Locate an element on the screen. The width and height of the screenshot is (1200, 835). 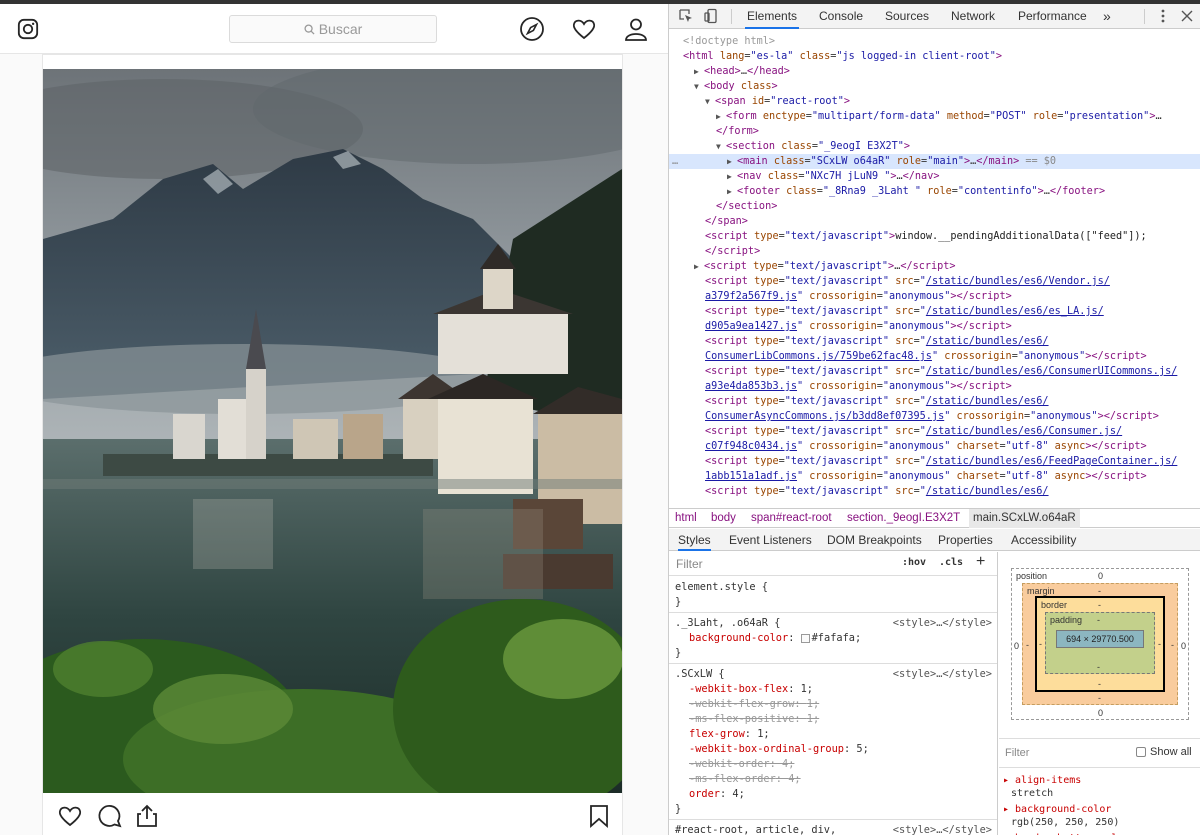
bookmark-icon is located at coordinates (599, 816).